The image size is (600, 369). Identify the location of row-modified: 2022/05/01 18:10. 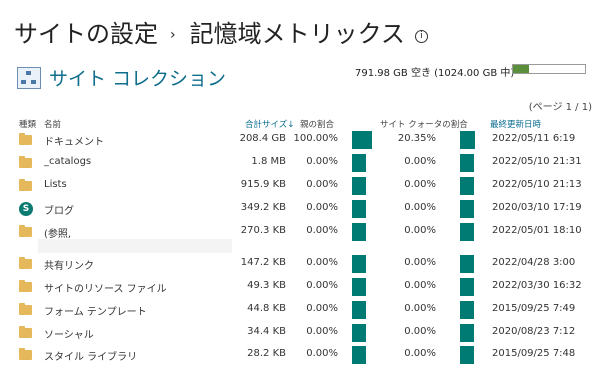
(537, 230).